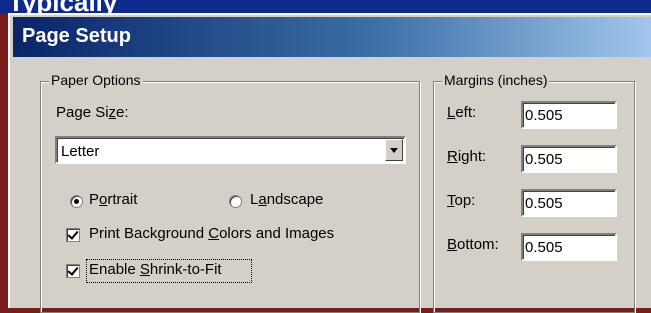 This screenshot has height=313, width=651. What do you see at coordinates (462, 112) in the screenshot?
I see `left-margin-label: Left:` at bounding box center [462, 112].